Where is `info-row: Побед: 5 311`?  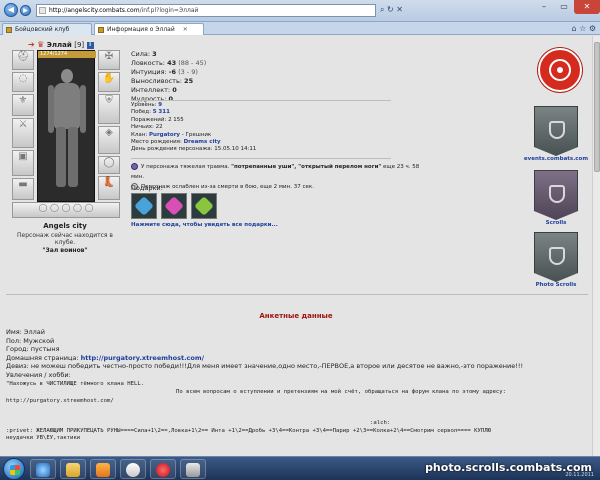
info-row: Побед: 5 311 is located at coordinates (150, 112).